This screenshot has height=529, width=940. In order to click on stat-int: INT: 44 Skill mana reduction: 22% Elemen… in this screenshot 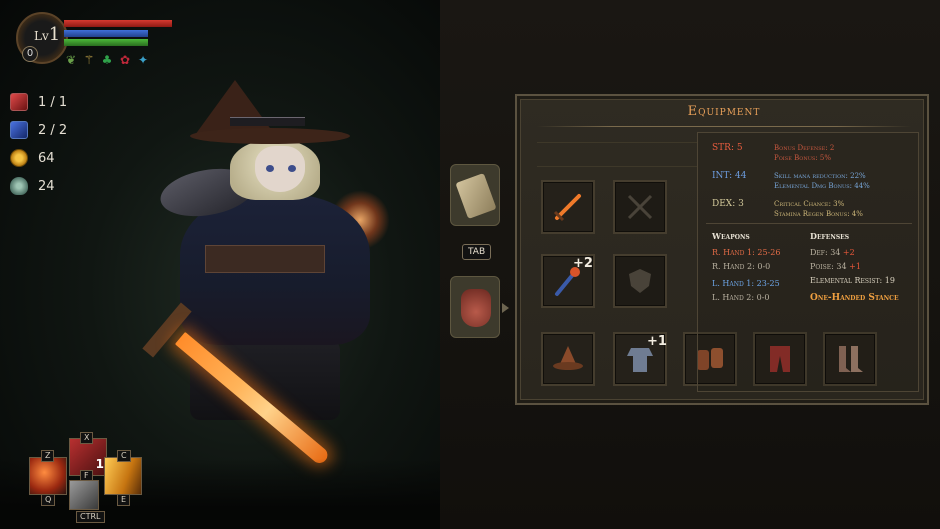, I will do `click(791, 181)`.